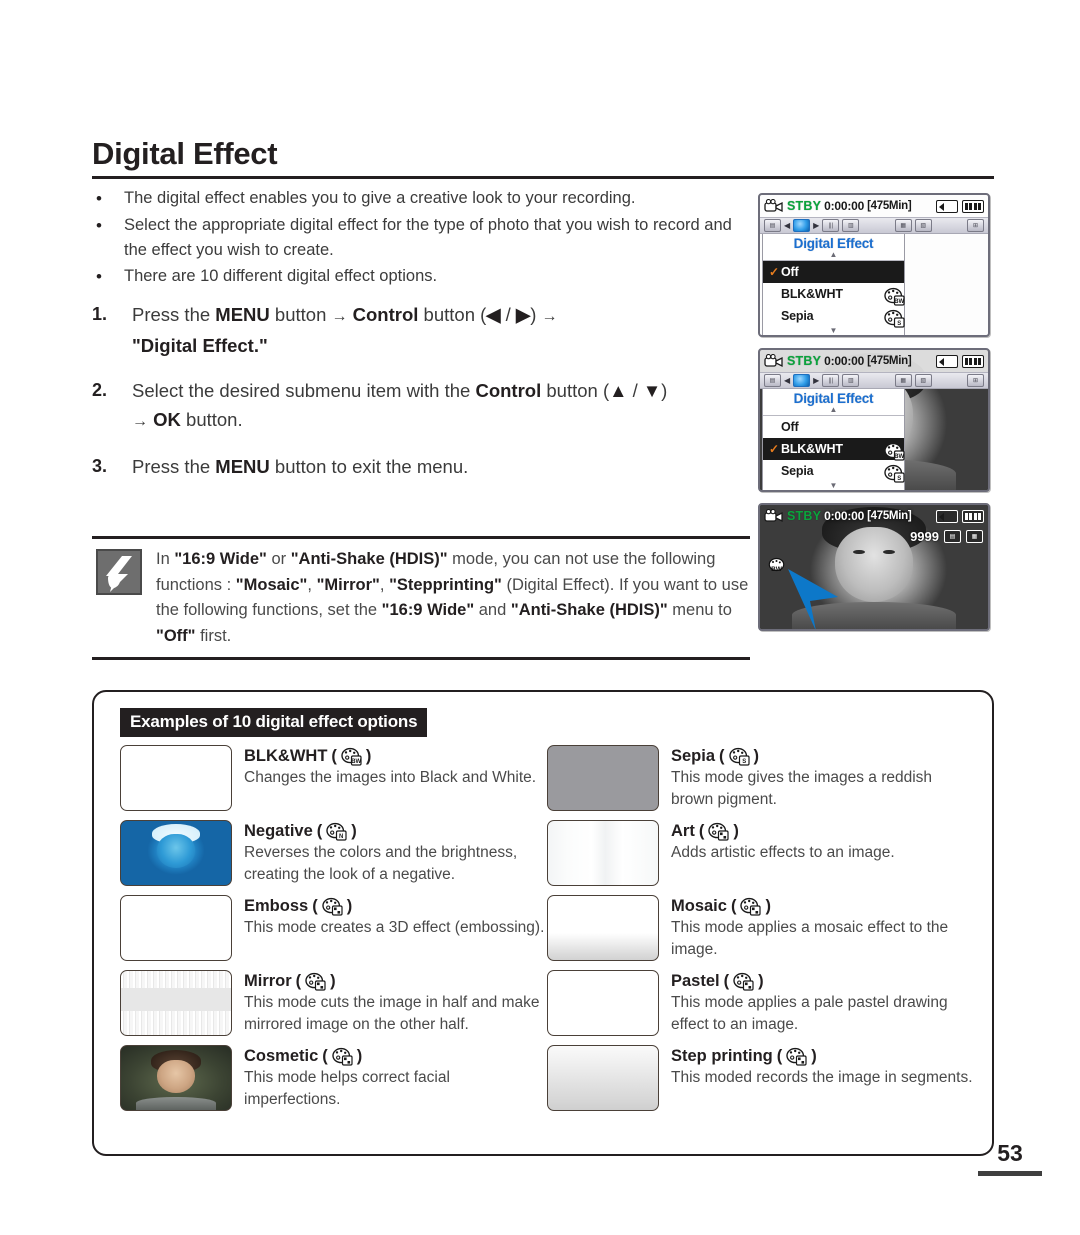  What do you see at coordinates (774, 515) in the screenshot?
I see `camcorder-icon` at bounding box center [774, 515].